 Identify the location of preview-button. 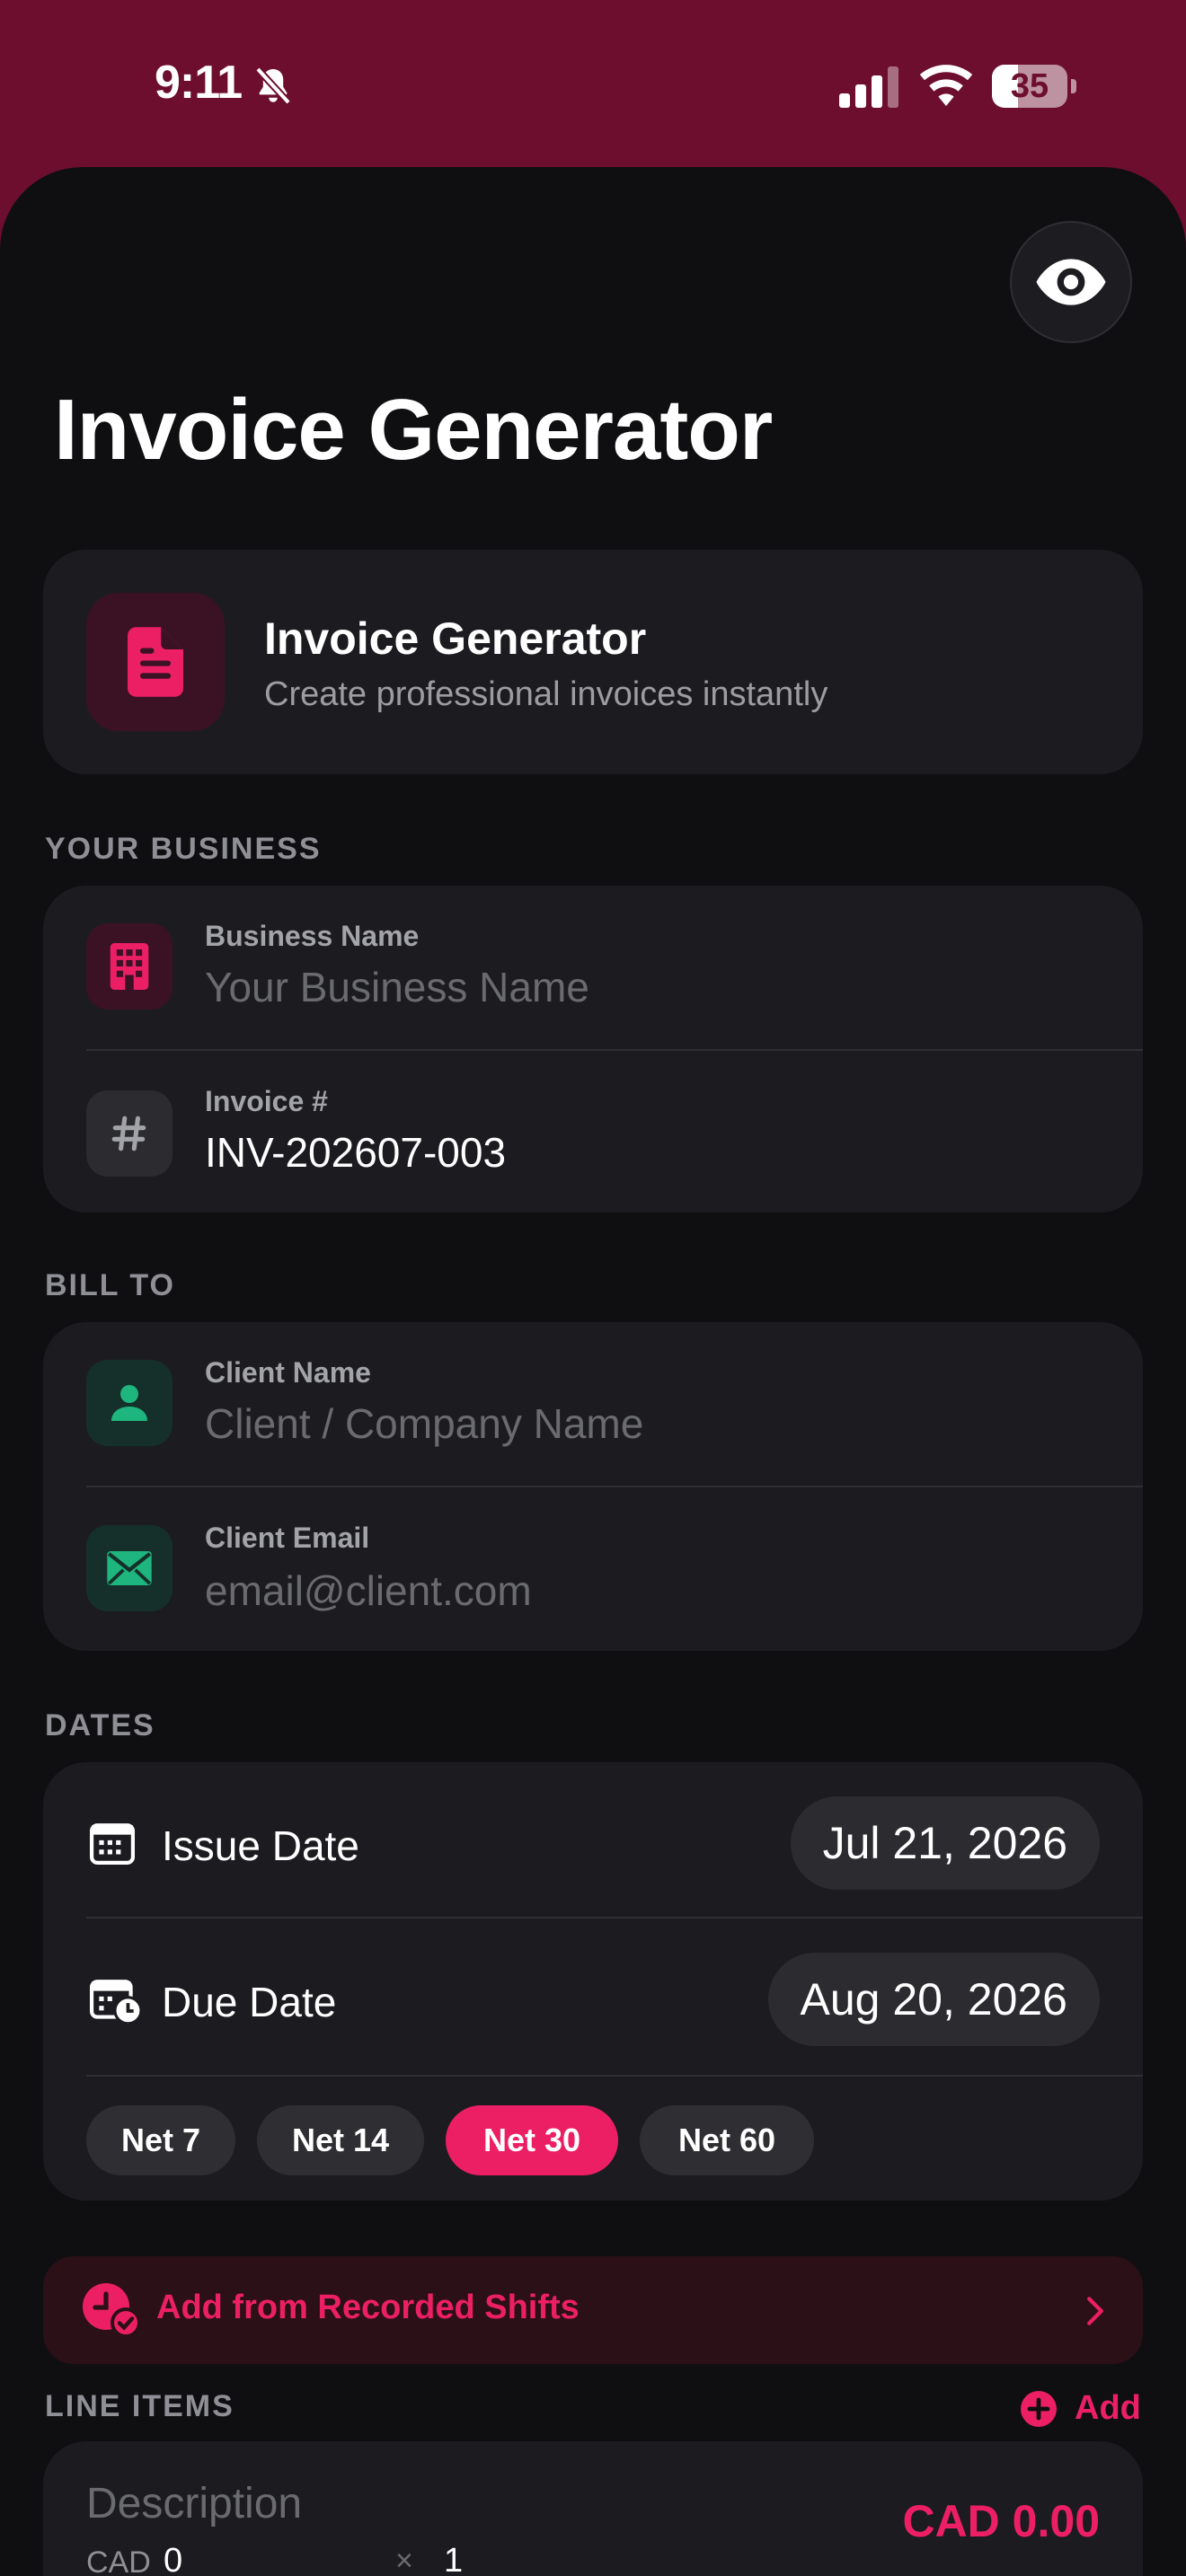
(1071, 282).